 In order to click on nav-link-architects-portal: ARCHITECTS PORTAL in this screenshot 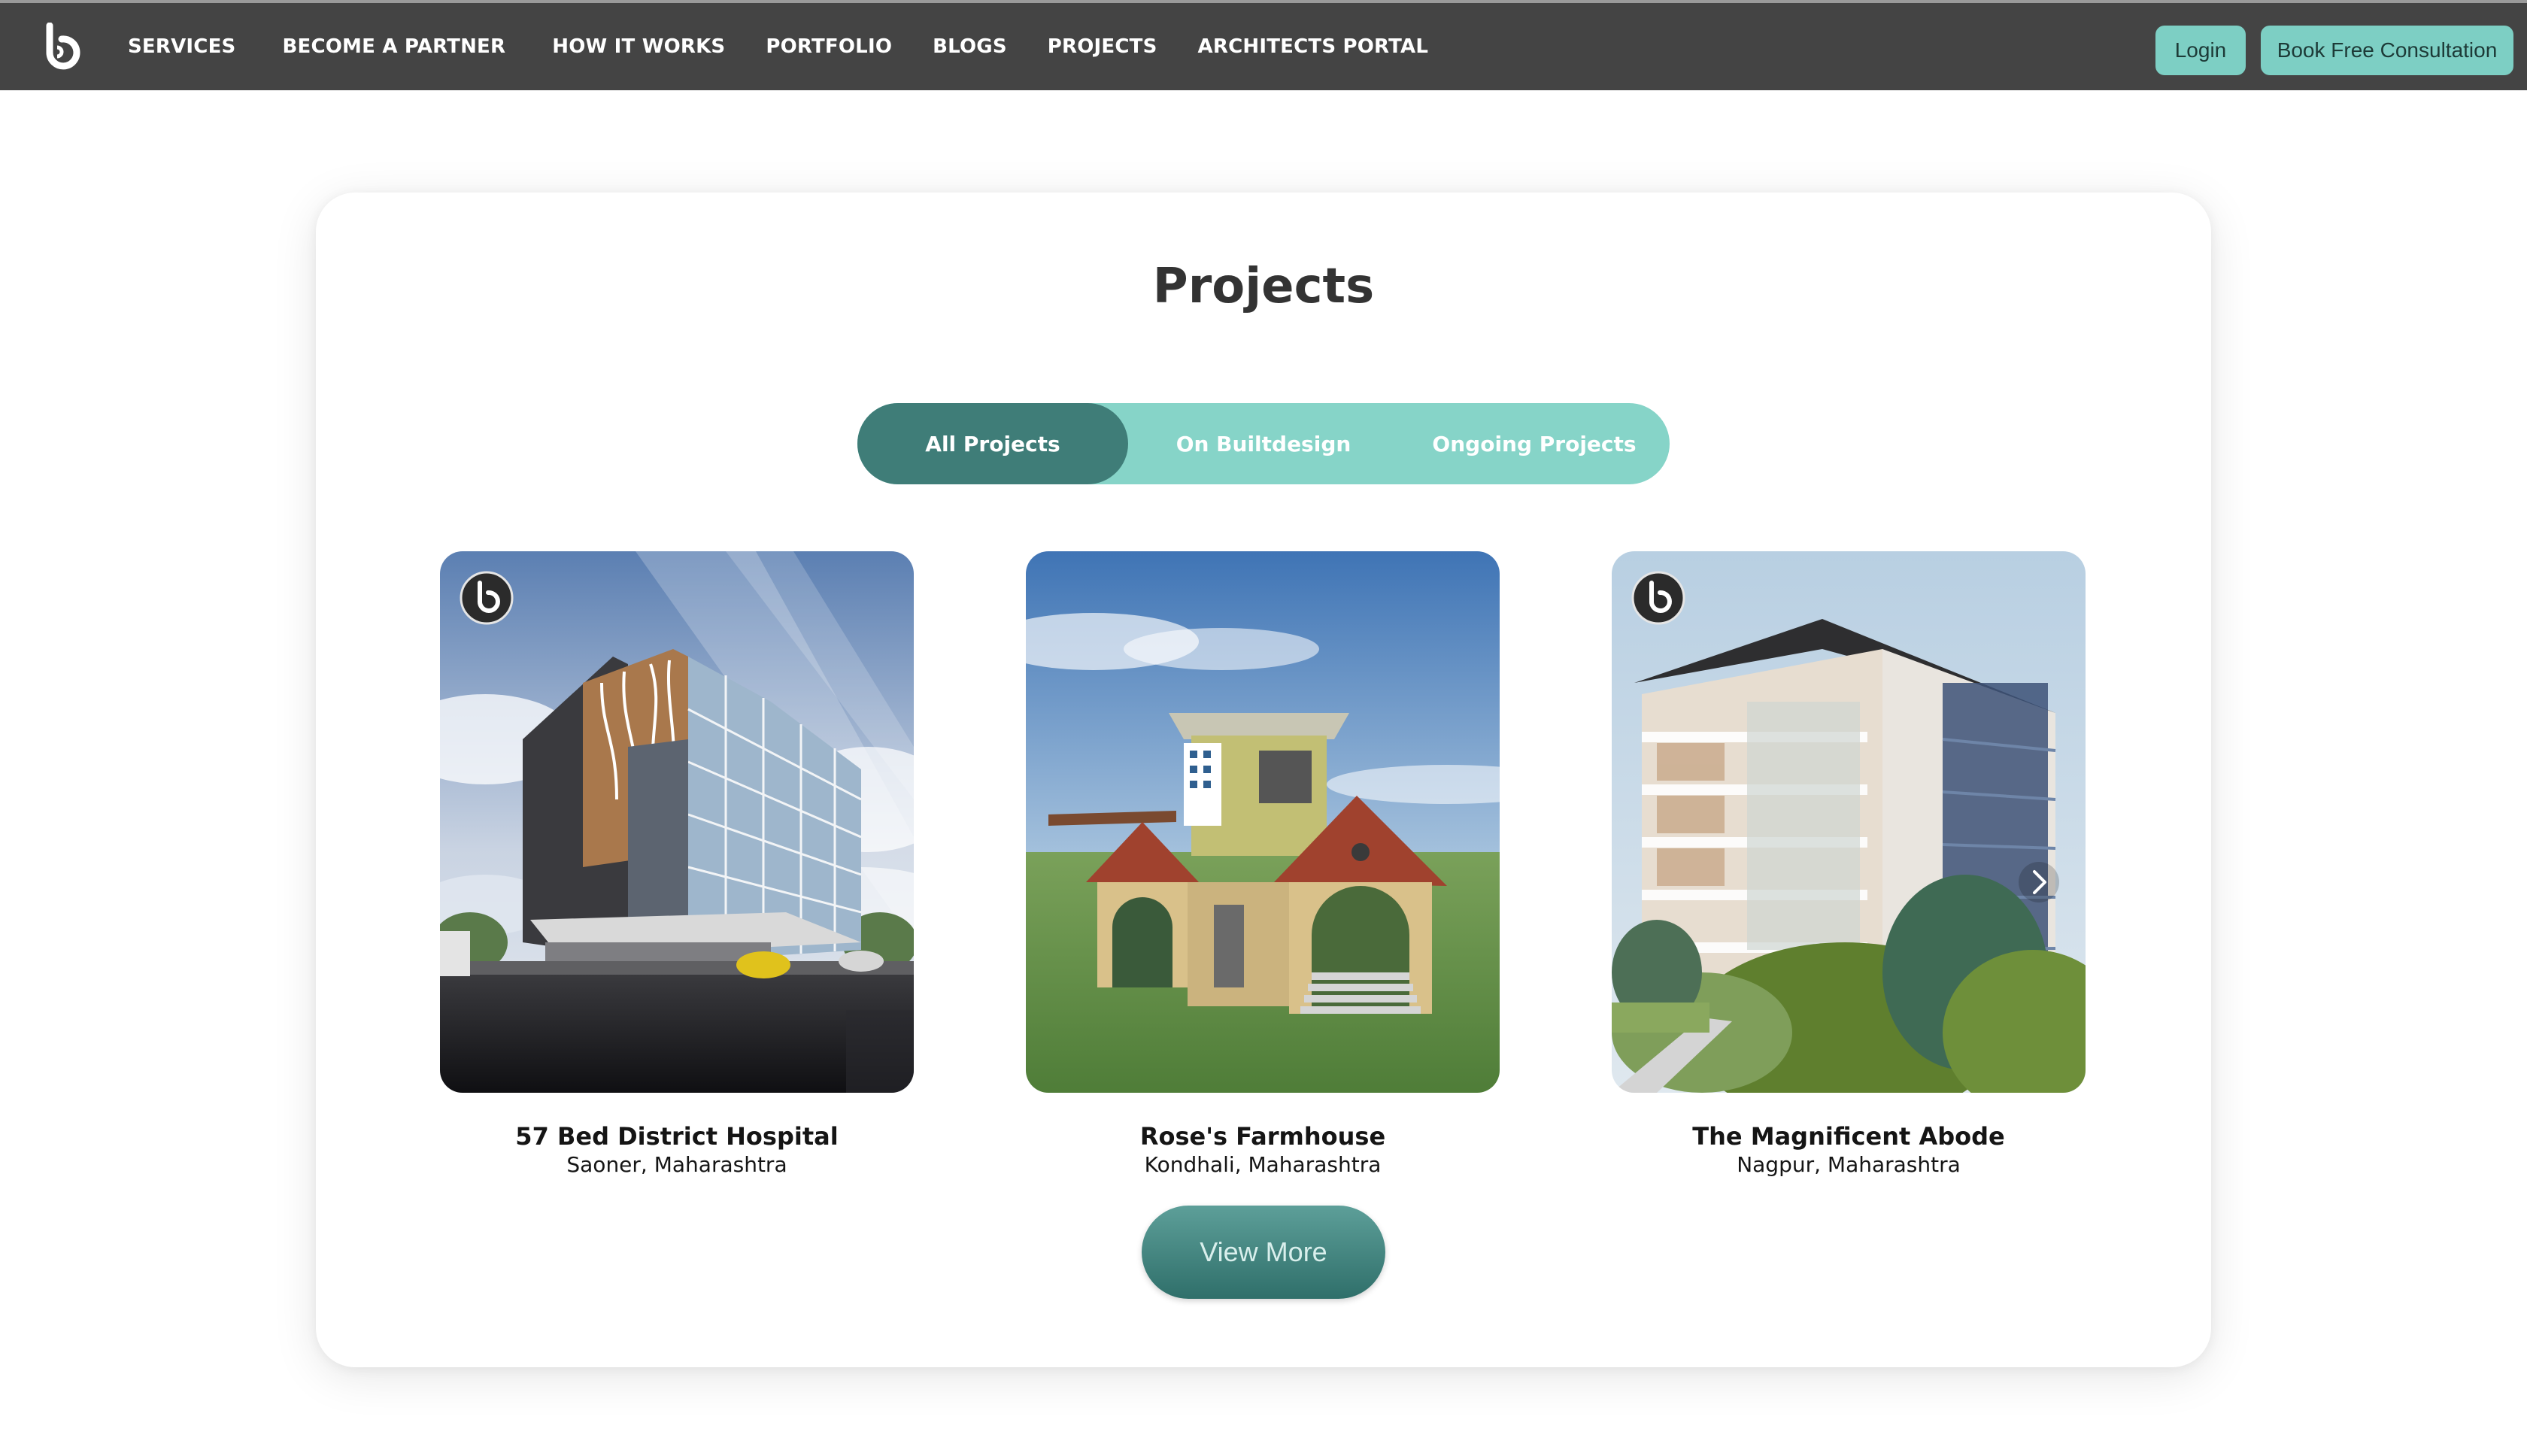, I will do `click(1313, 46)`.